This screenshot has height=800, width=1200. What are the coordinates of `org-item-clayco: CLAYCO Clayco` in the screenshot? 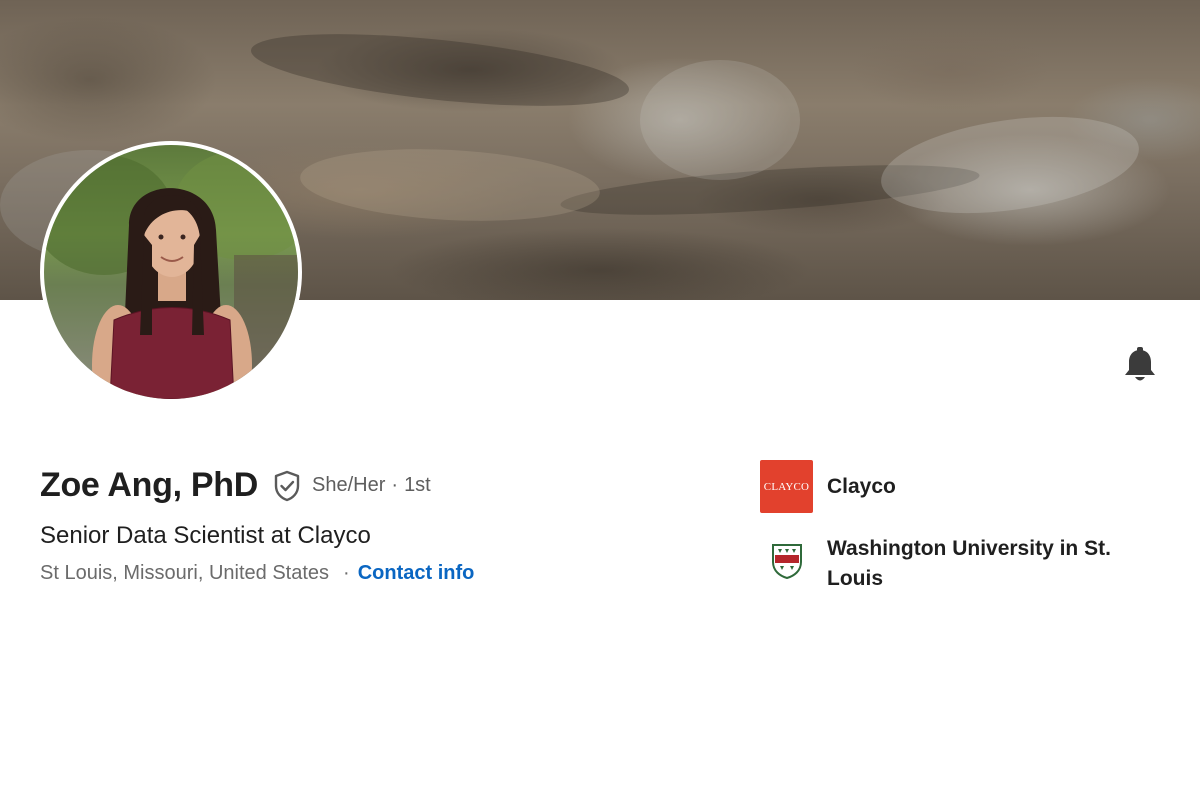 It's located at (828, 486).